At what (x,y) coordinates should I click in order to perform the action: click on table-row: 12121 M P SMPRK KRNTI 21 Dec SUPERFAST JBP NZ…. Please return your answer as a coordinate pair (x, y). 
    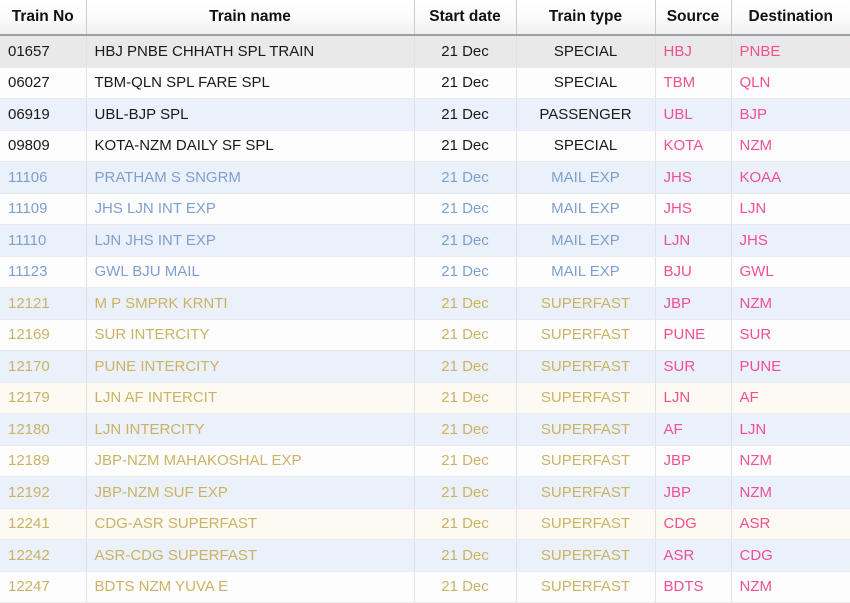
    Looking at the image, I should click on (425, 303).